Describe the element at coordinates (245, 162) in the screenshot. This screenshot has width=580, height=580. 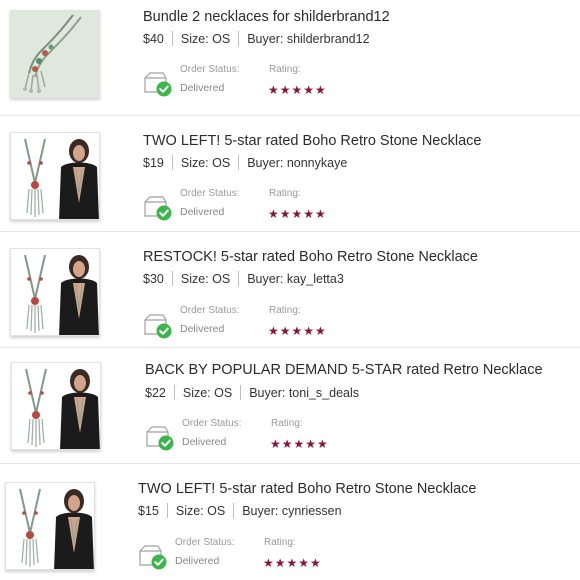
I see `order-meta: $19 Size: OS Buyer: nonnykaye` at that location.